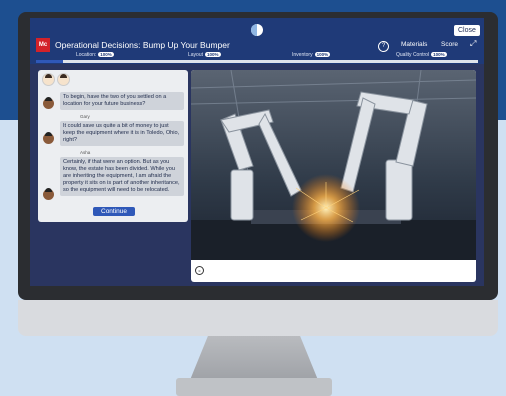 The height and width of the screenshot is (396, 506). Describe the element at coordinates (254, 387) in the screenshot. I see `monitor-stand-foot` at that location.